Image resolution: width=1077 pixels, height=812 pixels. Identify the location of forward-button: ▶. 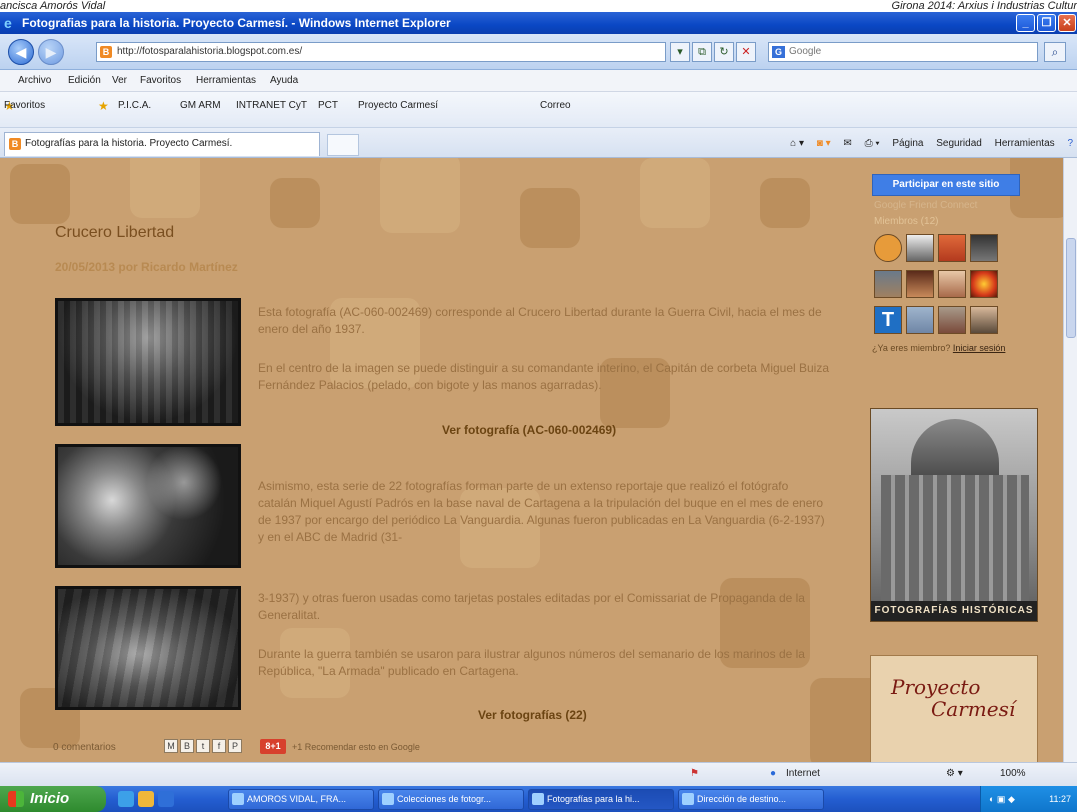
(51, 52).